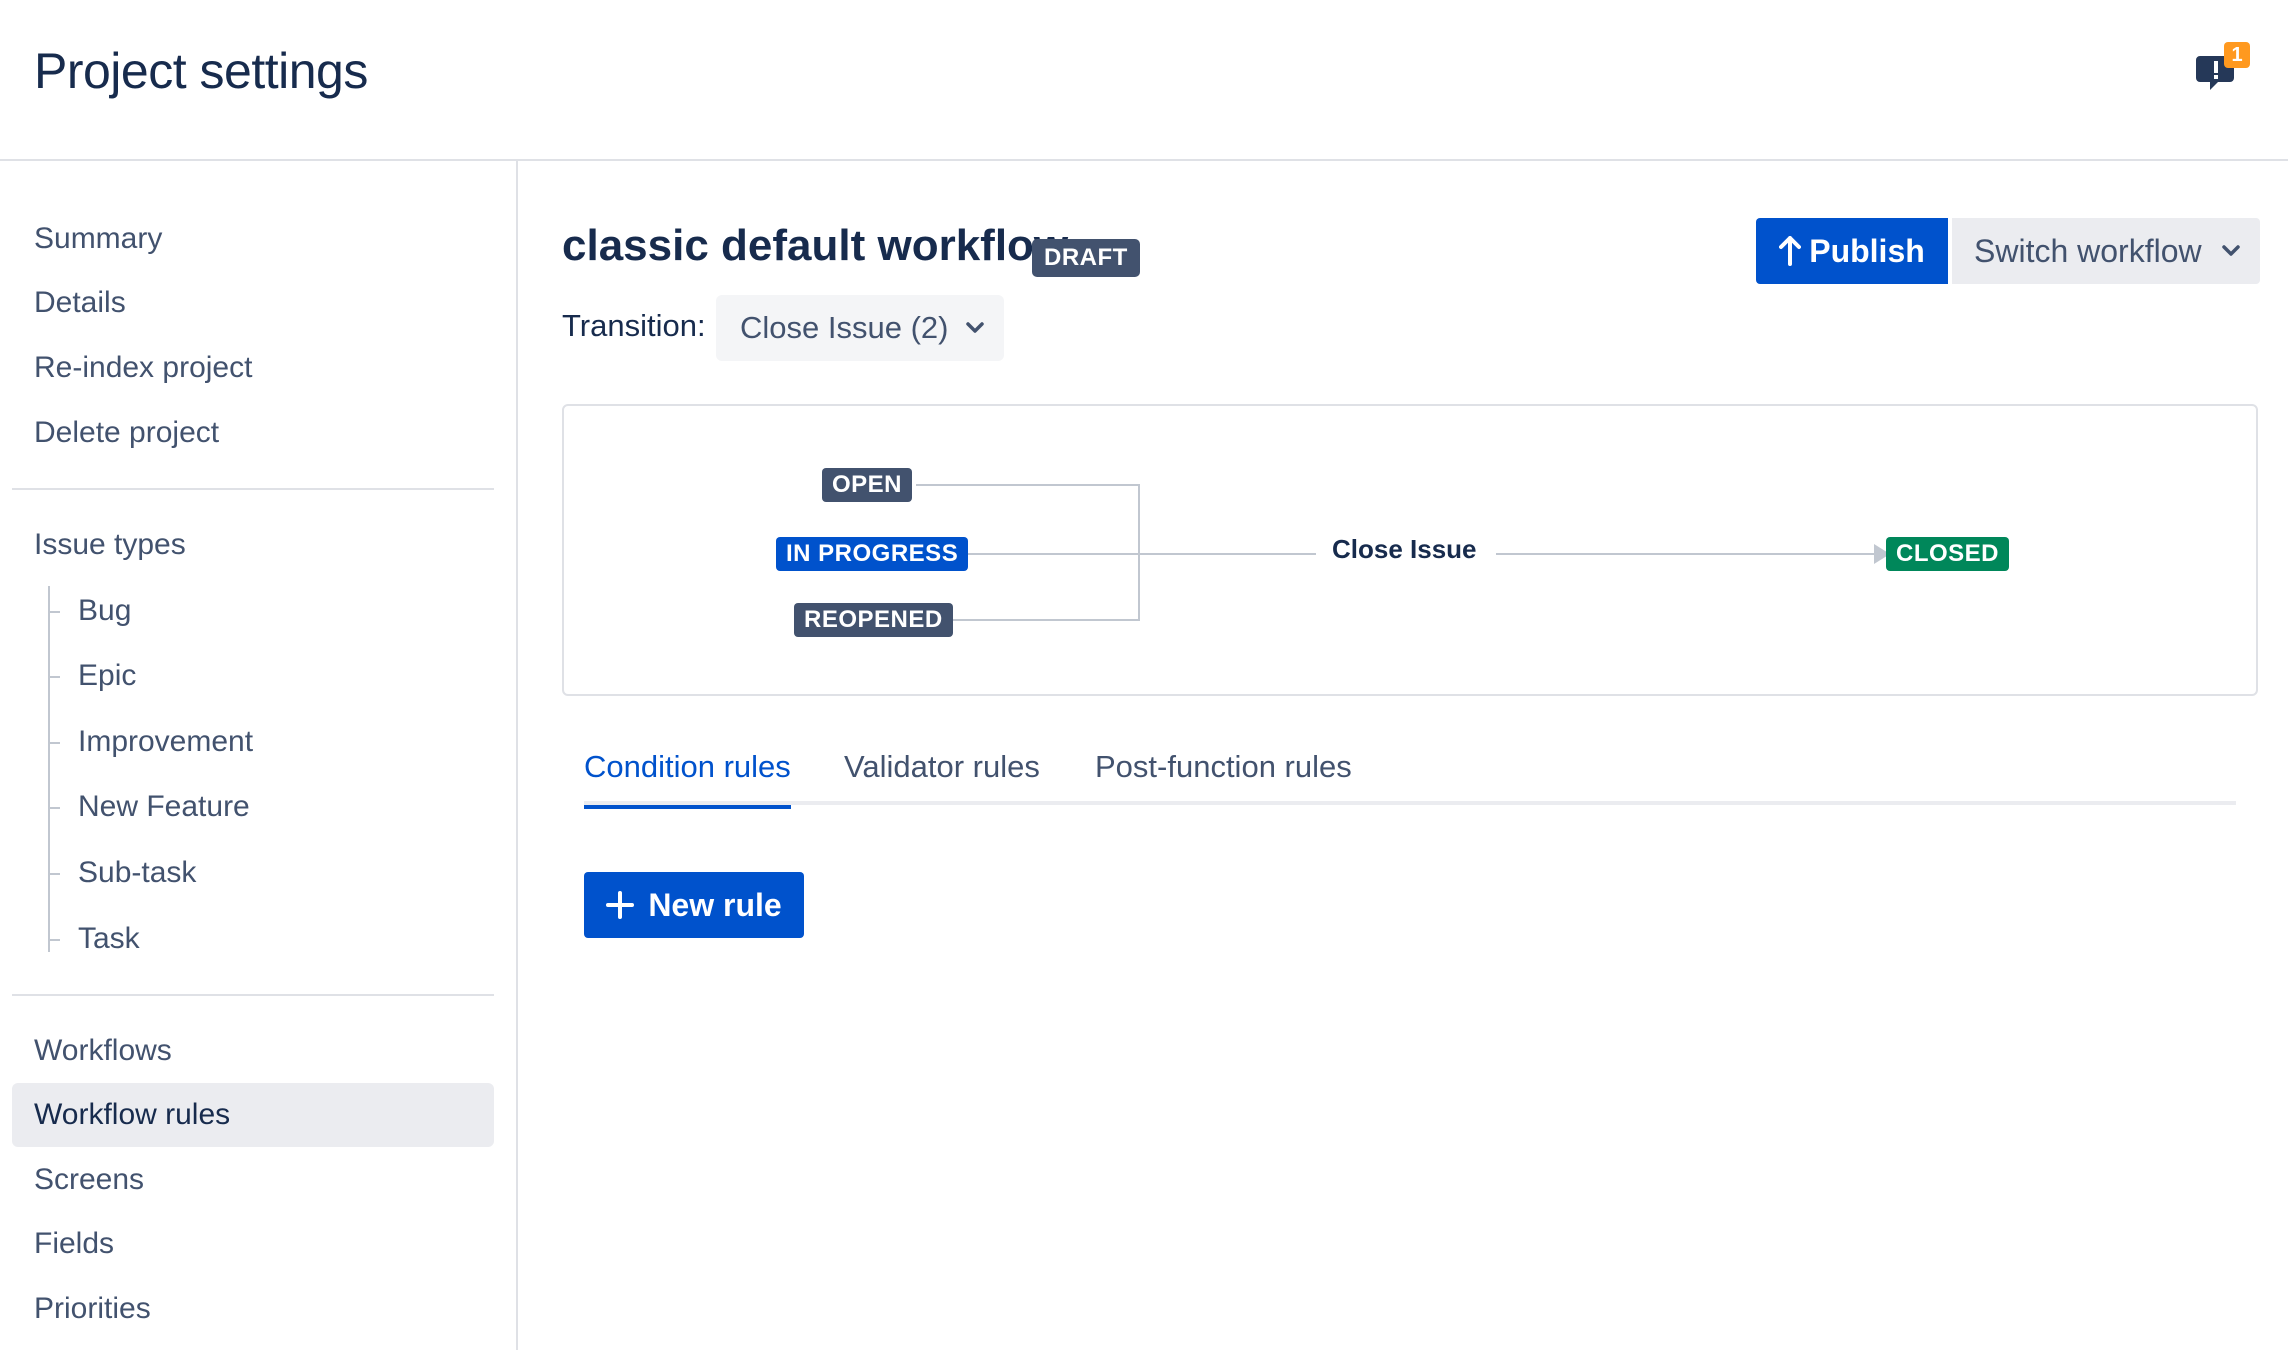 This screenshot has width=2288, height=1350. Describe the element at coordinates (253, 368) in the screenshot. I see `sidebar-item-reindex: Re-index project` at that location.